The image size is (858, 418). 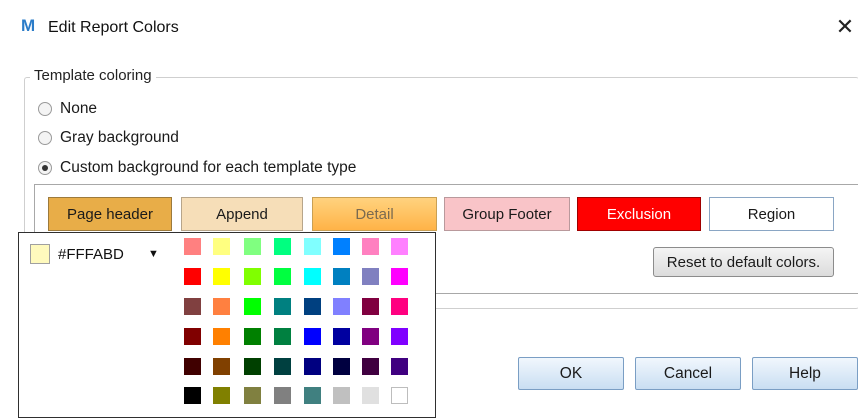 What do you see at coordinates (639, 214) in the screenshot?
I see `exclusion-color-button: Exclusion` at bounding box center [639, 214].